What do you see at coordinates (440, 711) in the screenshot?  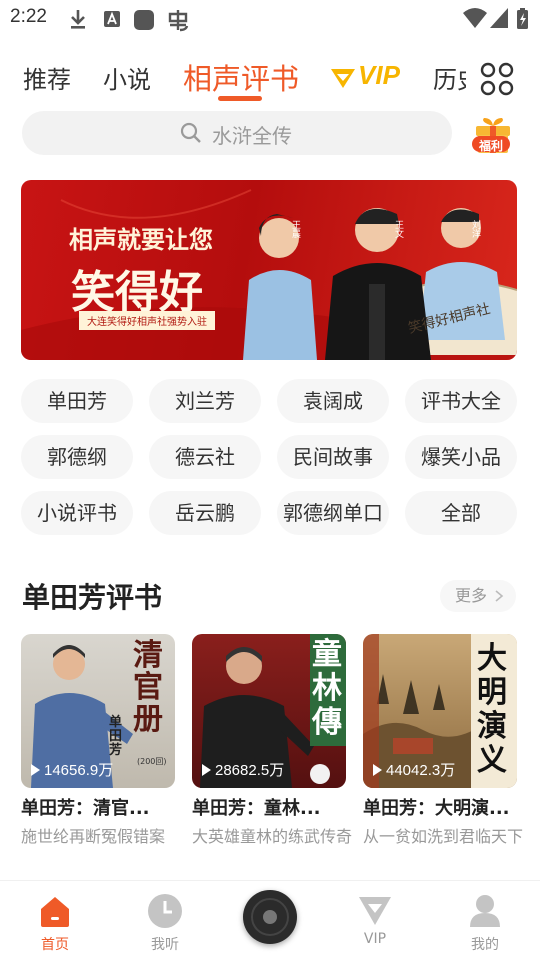 I see `album-cover: 大明演义 44042.3万` at bounding box center [440, 711].